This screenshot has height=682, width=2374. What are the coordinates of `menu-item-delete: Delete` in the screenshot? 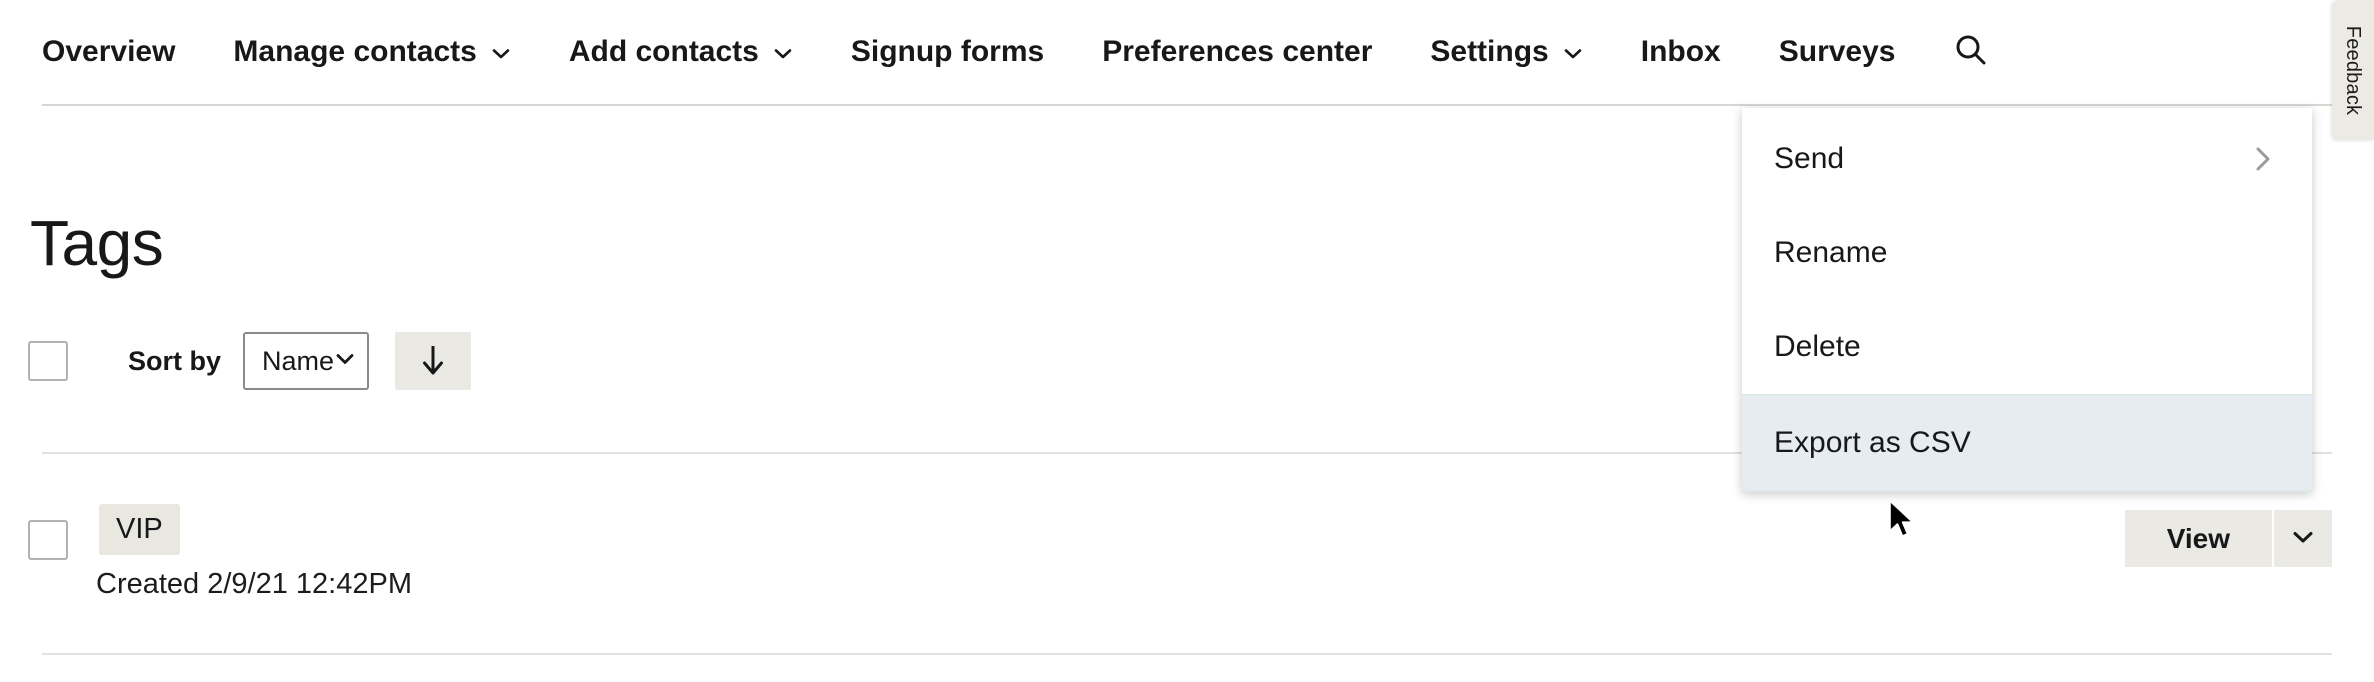 It's located at (2027, 347).